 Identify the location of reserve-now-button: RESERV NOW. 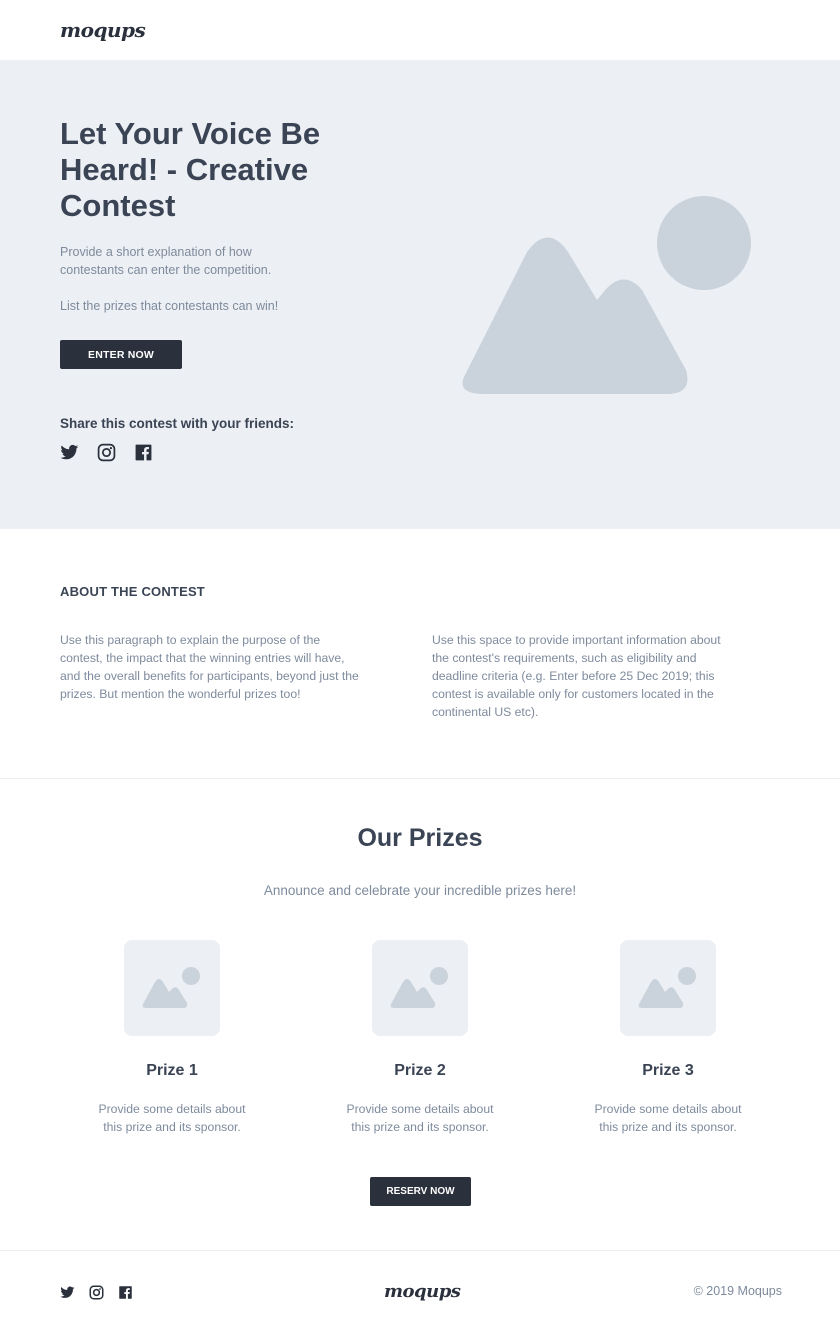
(420, 1191).